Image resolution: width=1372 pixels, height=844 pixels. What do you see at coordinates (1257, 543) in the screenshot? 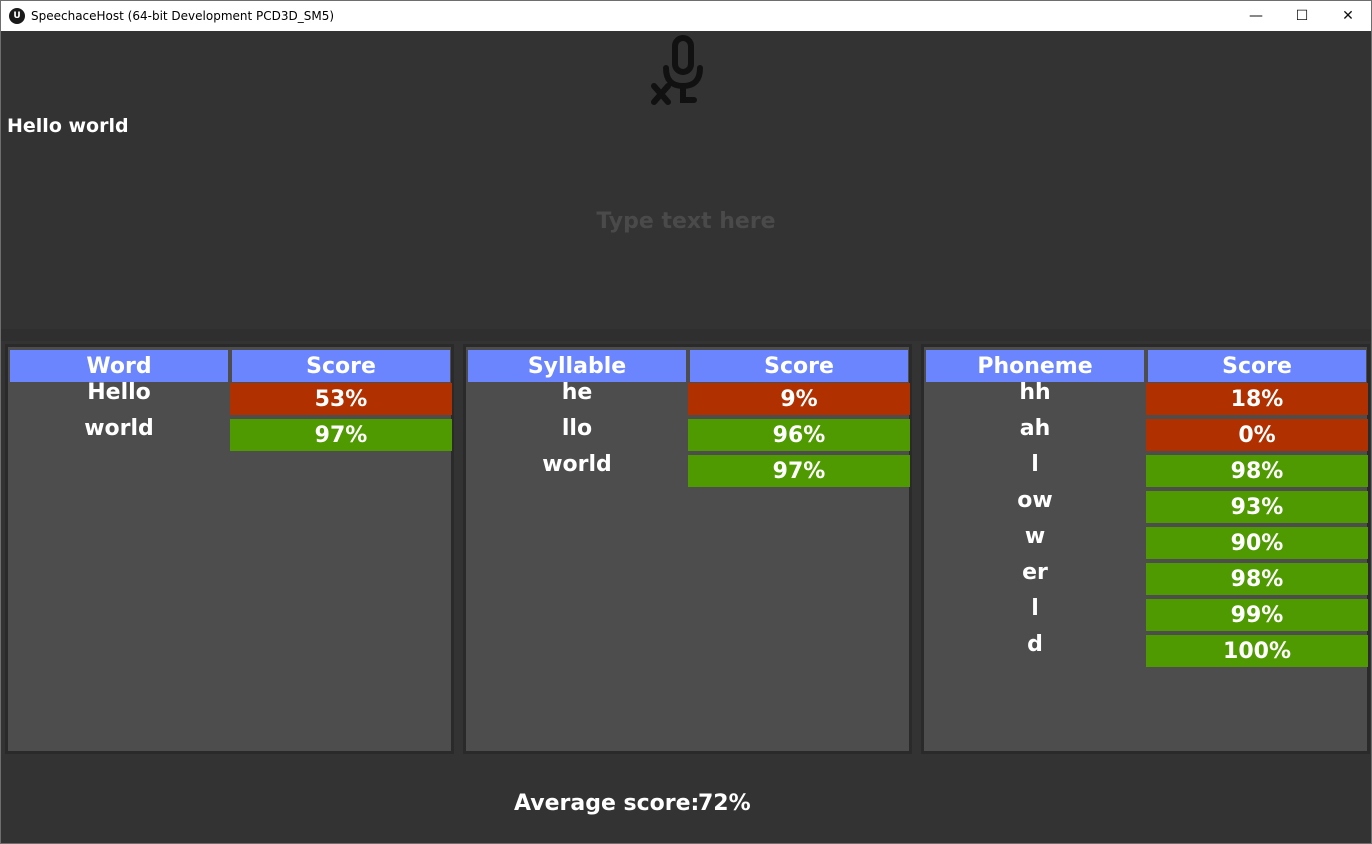
I see `phoneme-row-score: 90%` at bounding box center [1257, 543].